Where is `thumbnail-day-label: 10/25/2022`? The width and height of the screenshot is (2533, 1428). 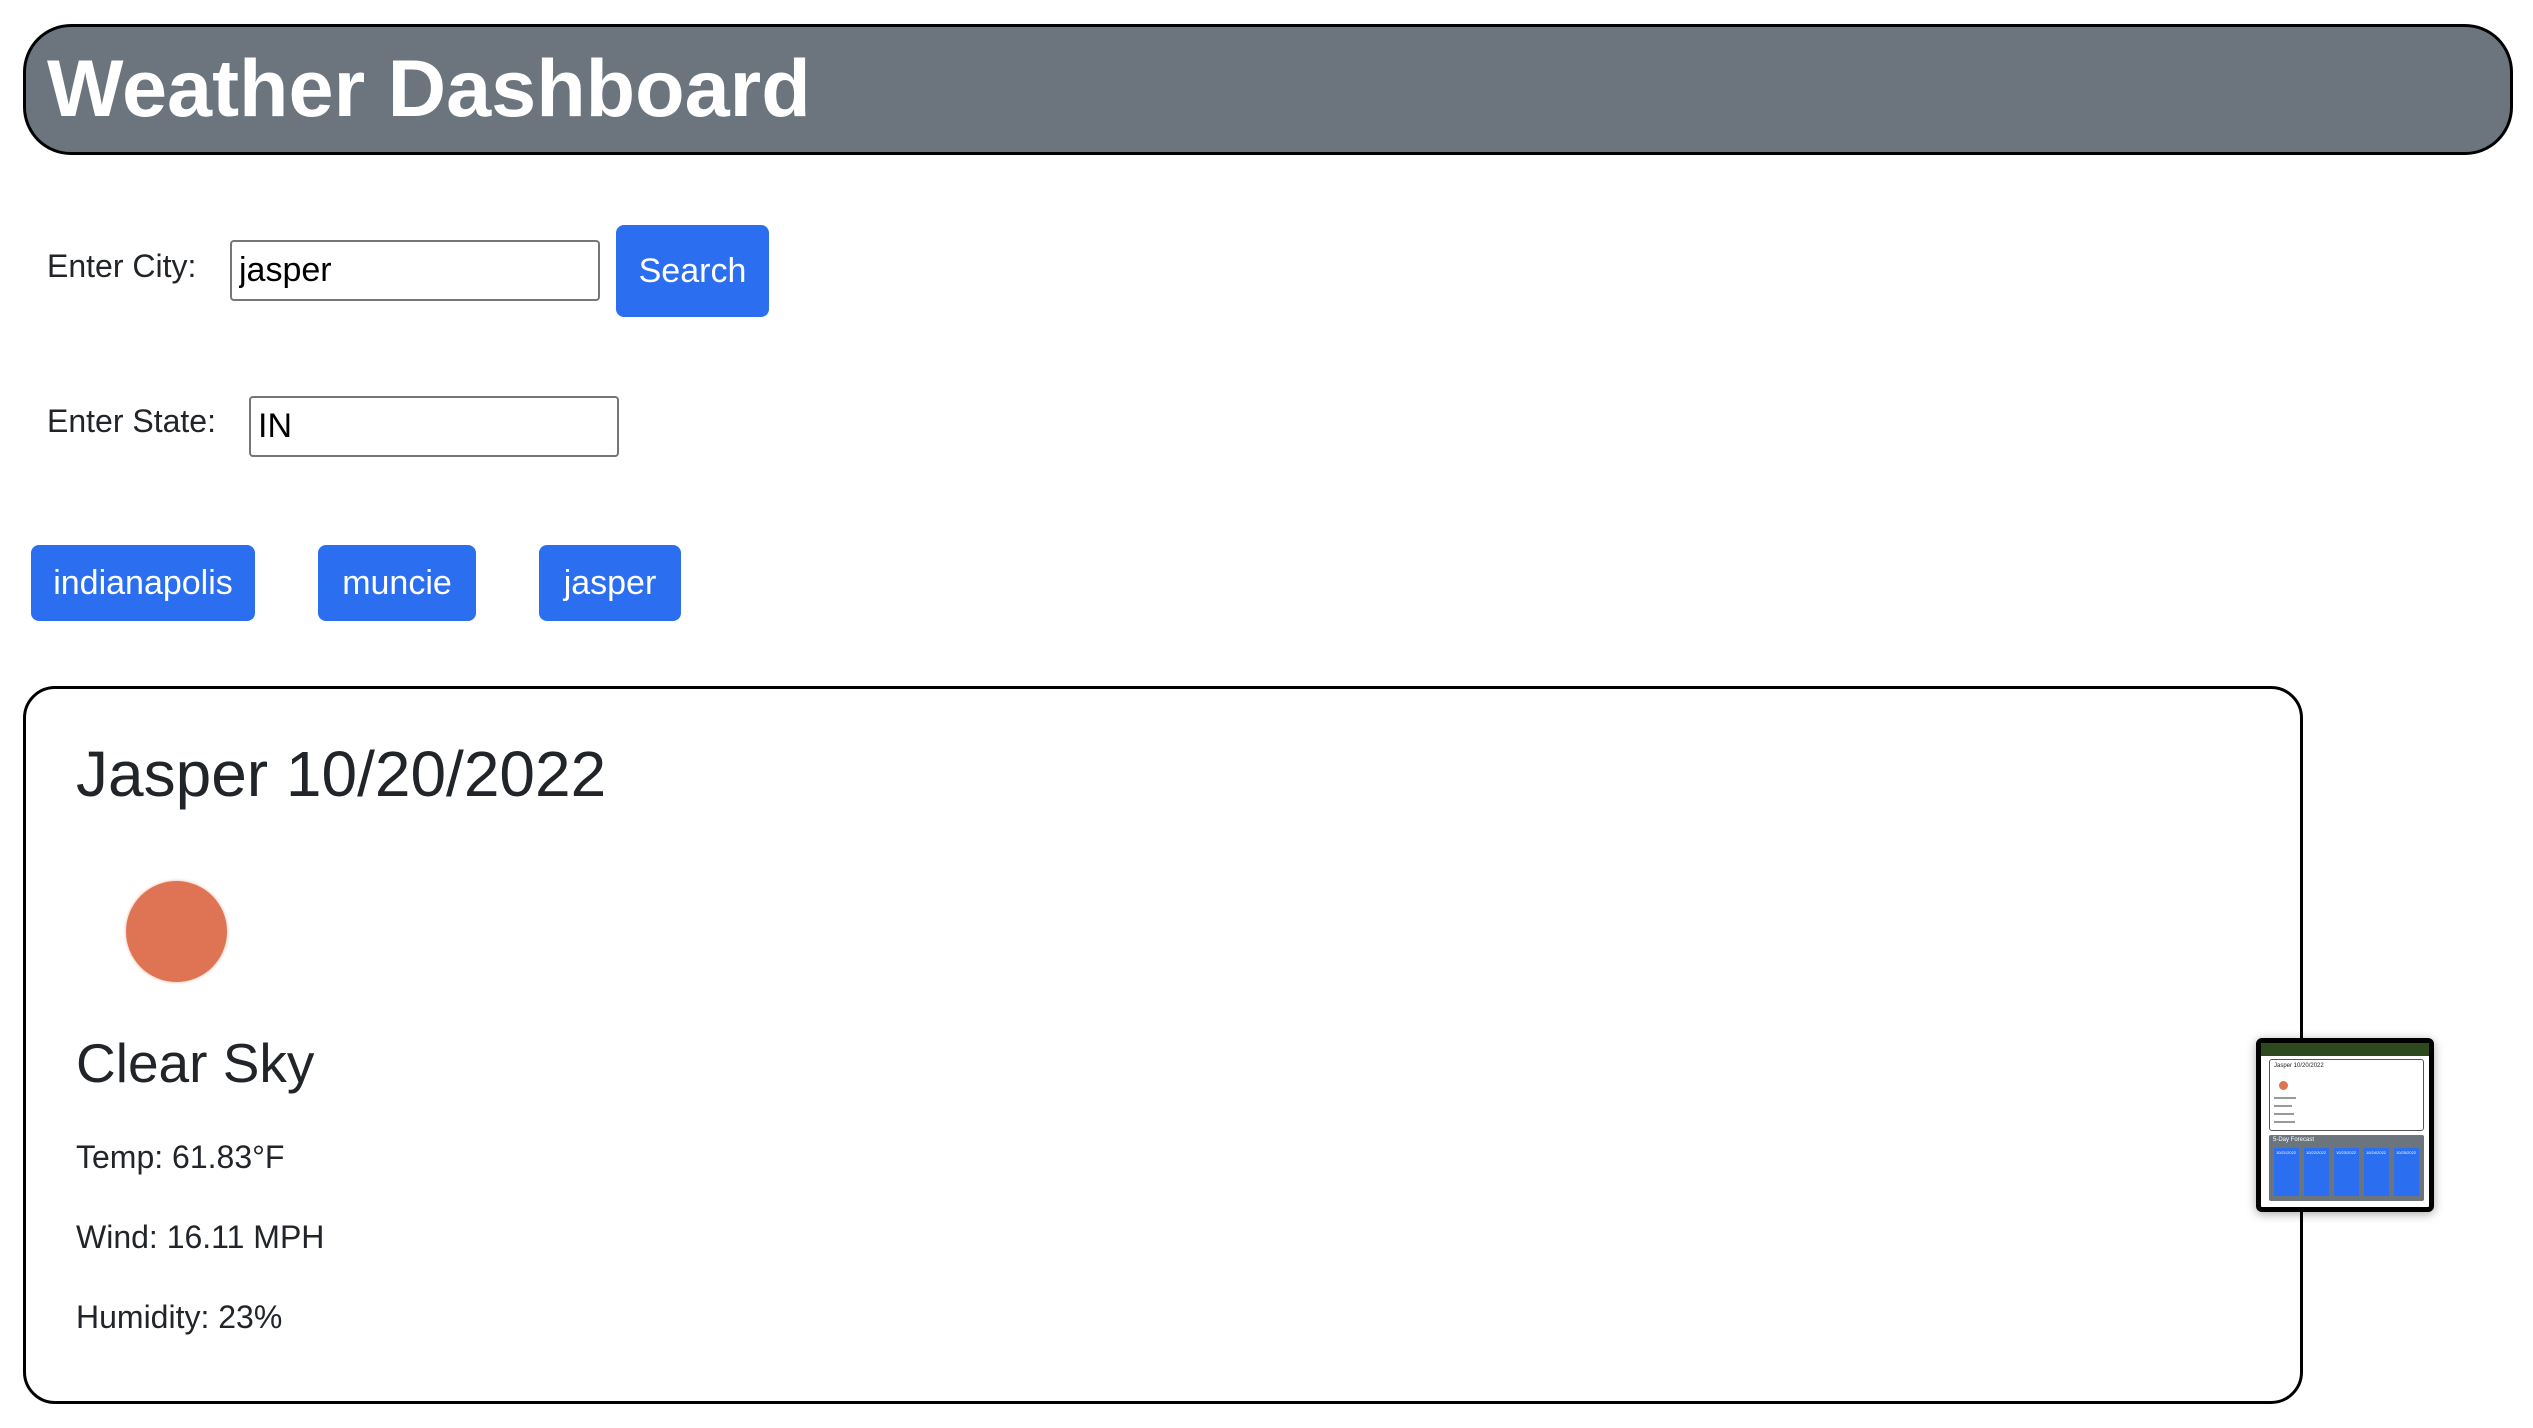
thumbnail-day-label: 10/25/2022 is located at coordinates (2406, 1152).